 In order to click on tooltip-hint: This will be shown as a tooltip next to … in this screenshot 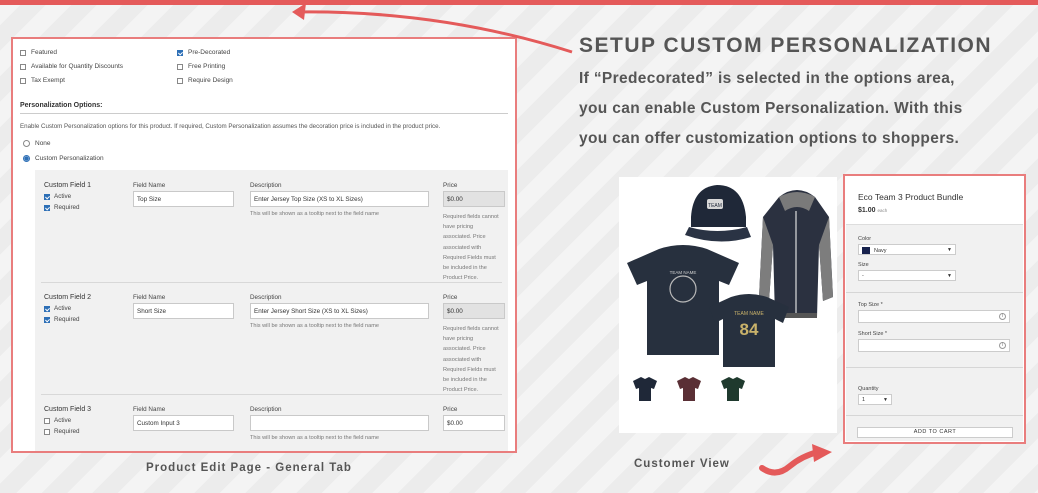, I will do `click(315, 214)`.